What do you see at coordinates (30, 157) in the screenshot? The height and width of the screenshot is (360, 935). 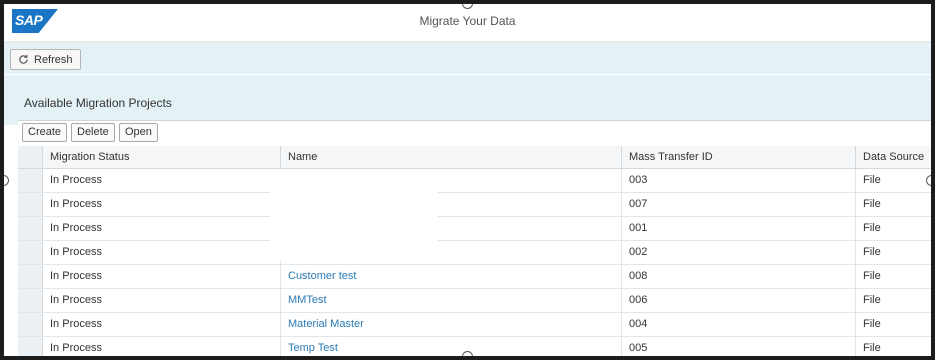 I see `select-all-cell` at bounding box center [30, 157].